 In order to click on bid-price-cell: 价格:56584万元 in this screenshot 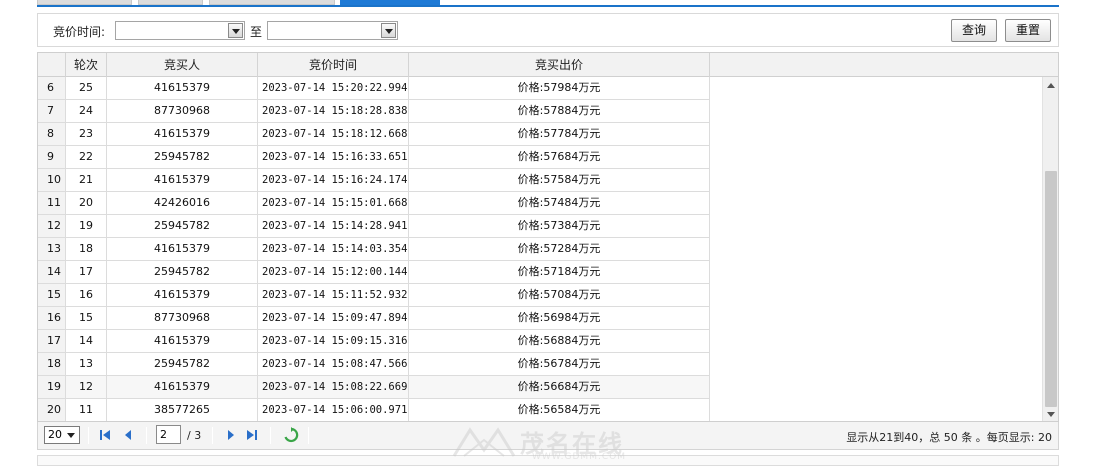, I will do `click(559, 410)`.